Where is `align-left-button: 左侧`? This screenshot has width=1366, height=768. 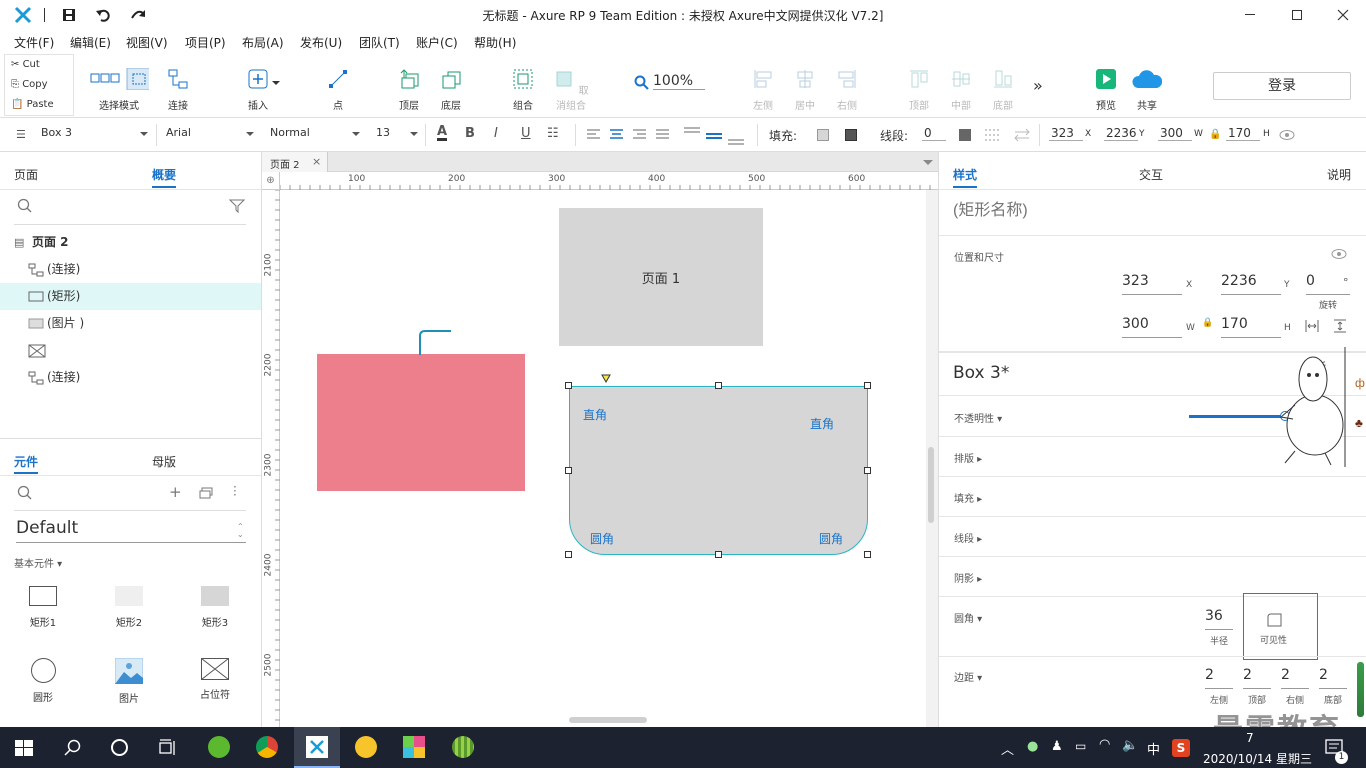
align-left-button: 左侧 is located at coordinates (763, 90).